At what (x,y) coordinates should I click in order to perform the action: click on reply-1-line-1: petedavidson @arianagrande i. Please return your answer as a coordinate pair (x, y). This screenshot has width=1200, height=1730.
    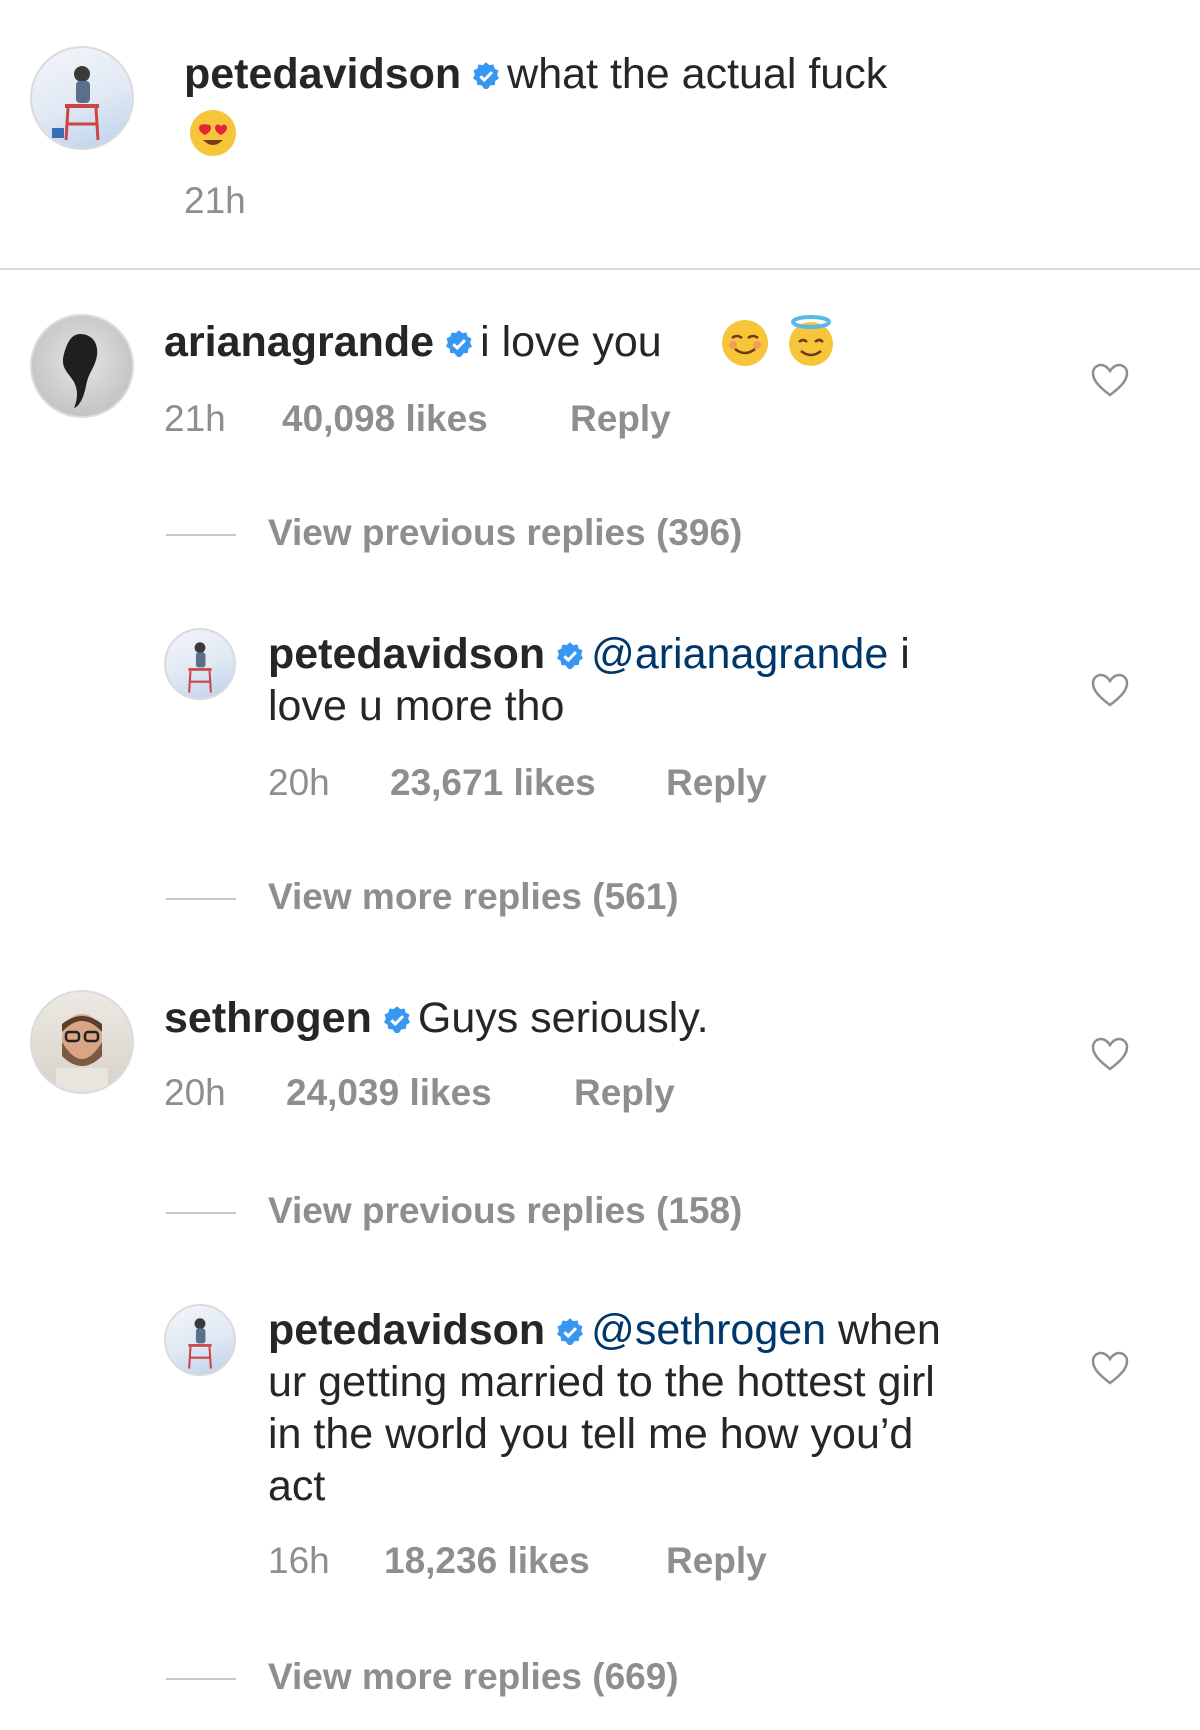
    Looking at the image, I should click on (589, 654).